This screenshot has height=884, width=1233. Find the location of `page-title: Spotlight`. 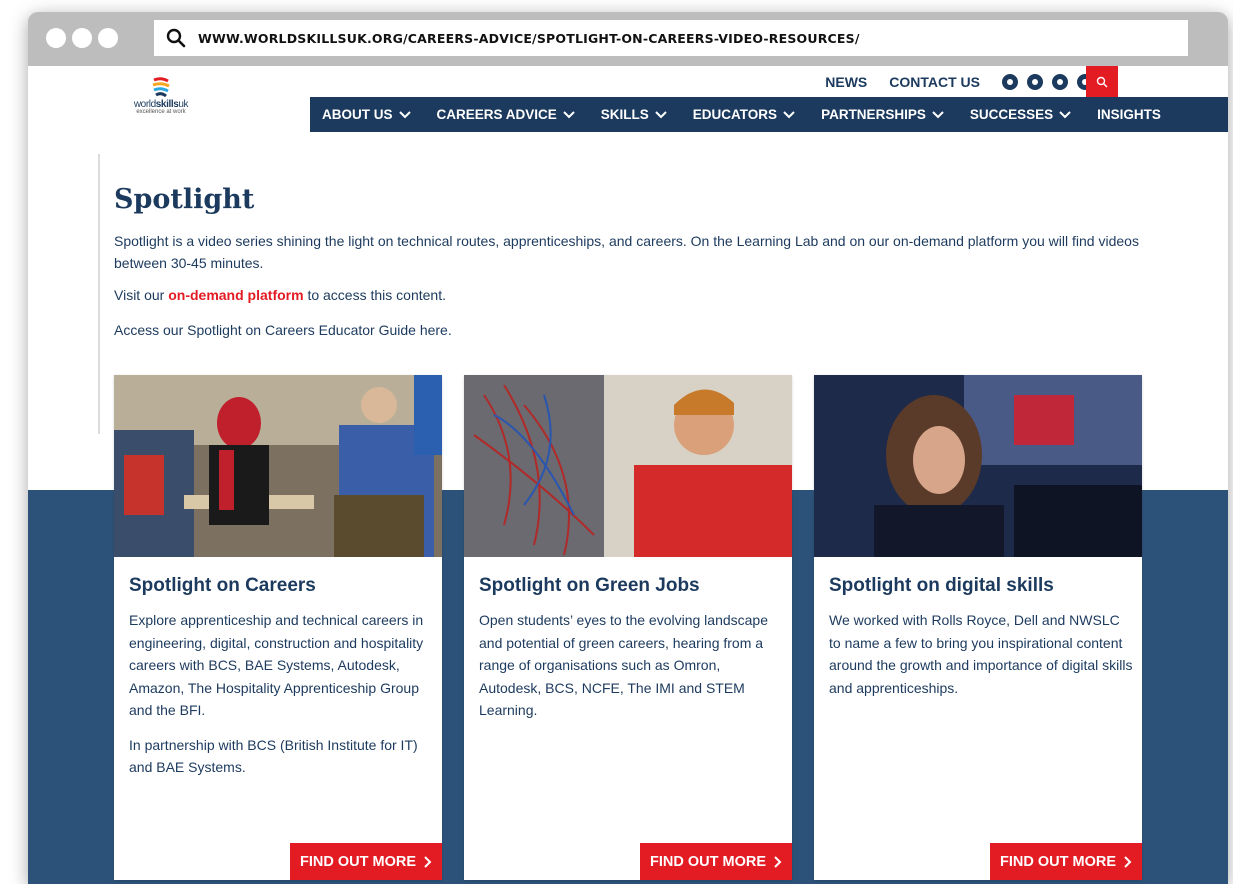

page-title: Spotlight is located at coordinates (184, 199).